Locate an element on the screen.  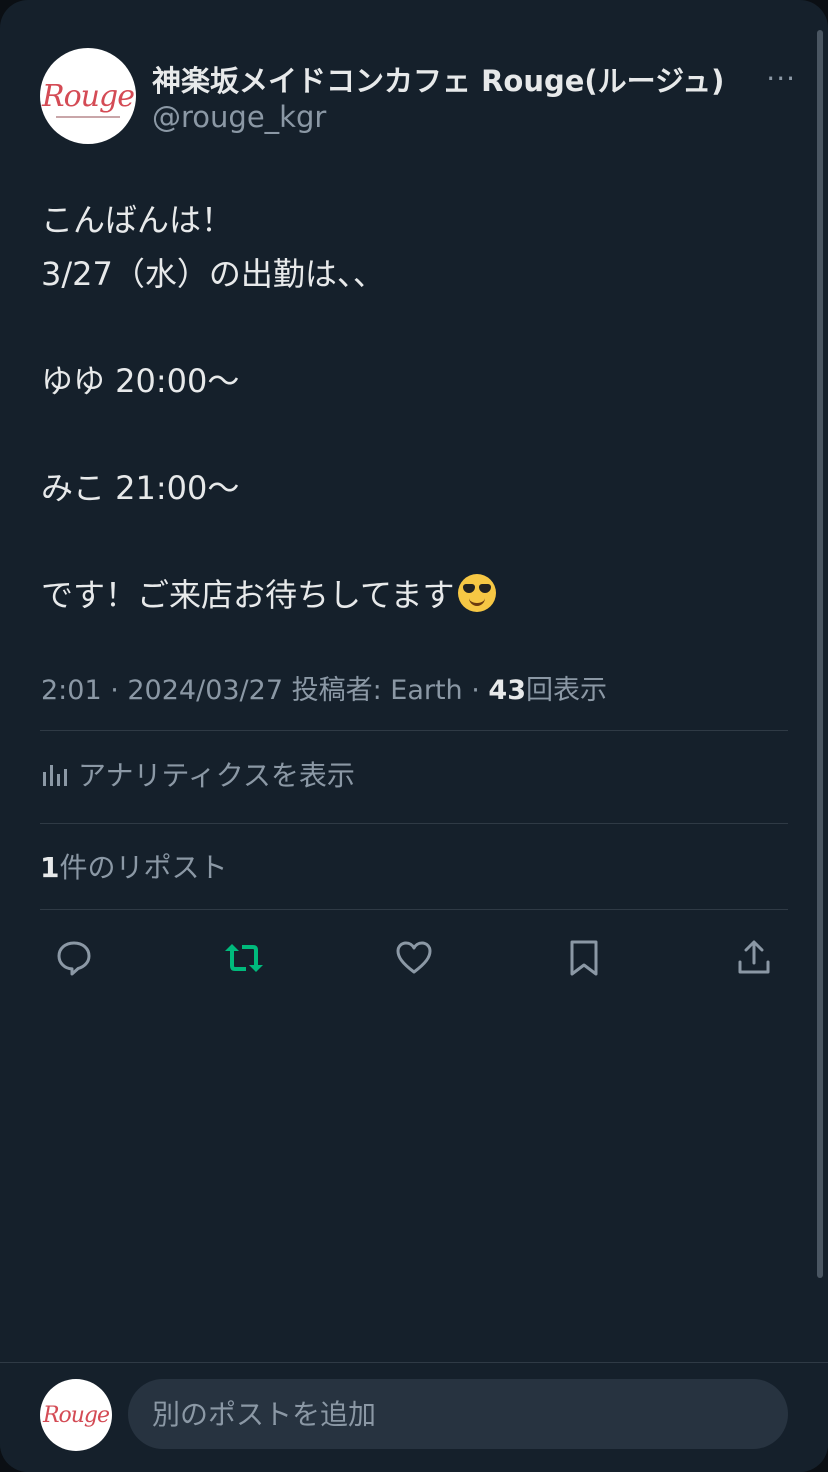
heart-icon is located at coordinates (414, 957).